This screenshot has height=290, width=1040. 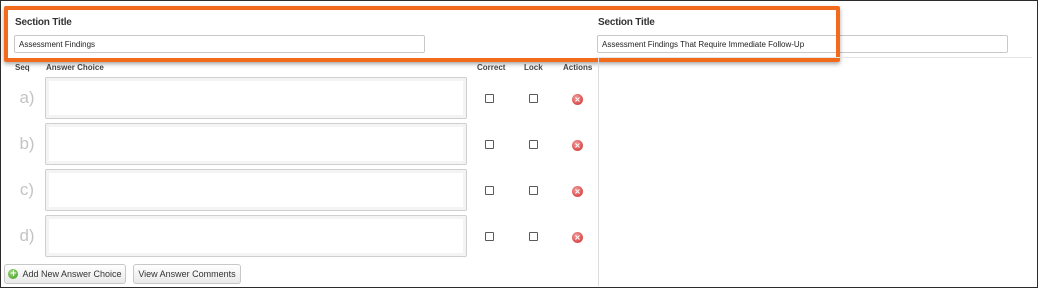 I want to click on section-title-label-2: Section Title, so click(x=626, y=22).